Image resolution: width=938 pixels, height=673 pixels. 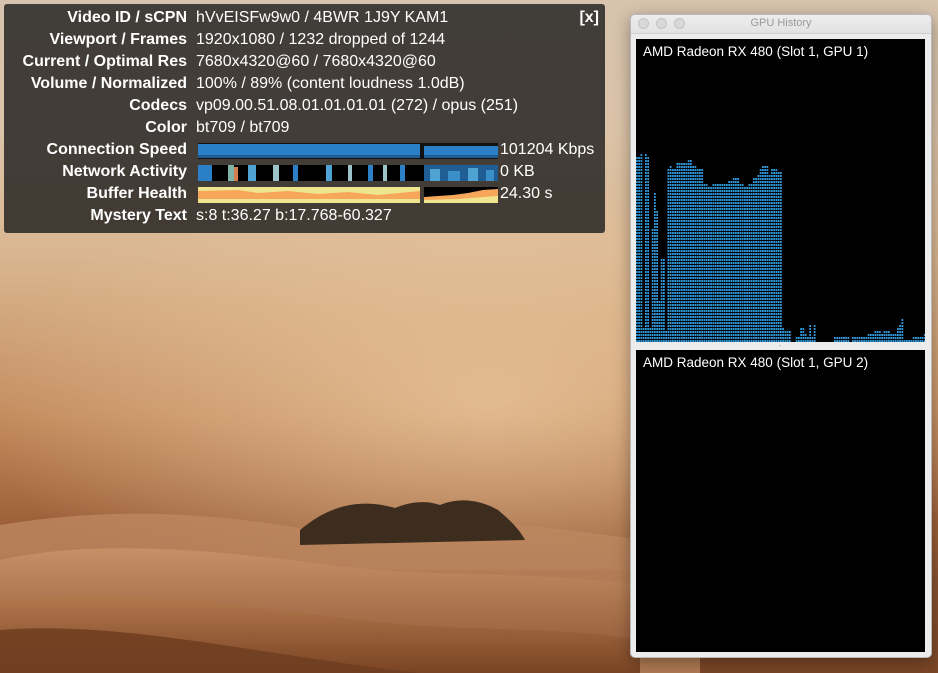 I want to click on gpu-name: AMD Radeon RX 480 (Slot 1, GPU 1), so click(x=756, y=51).